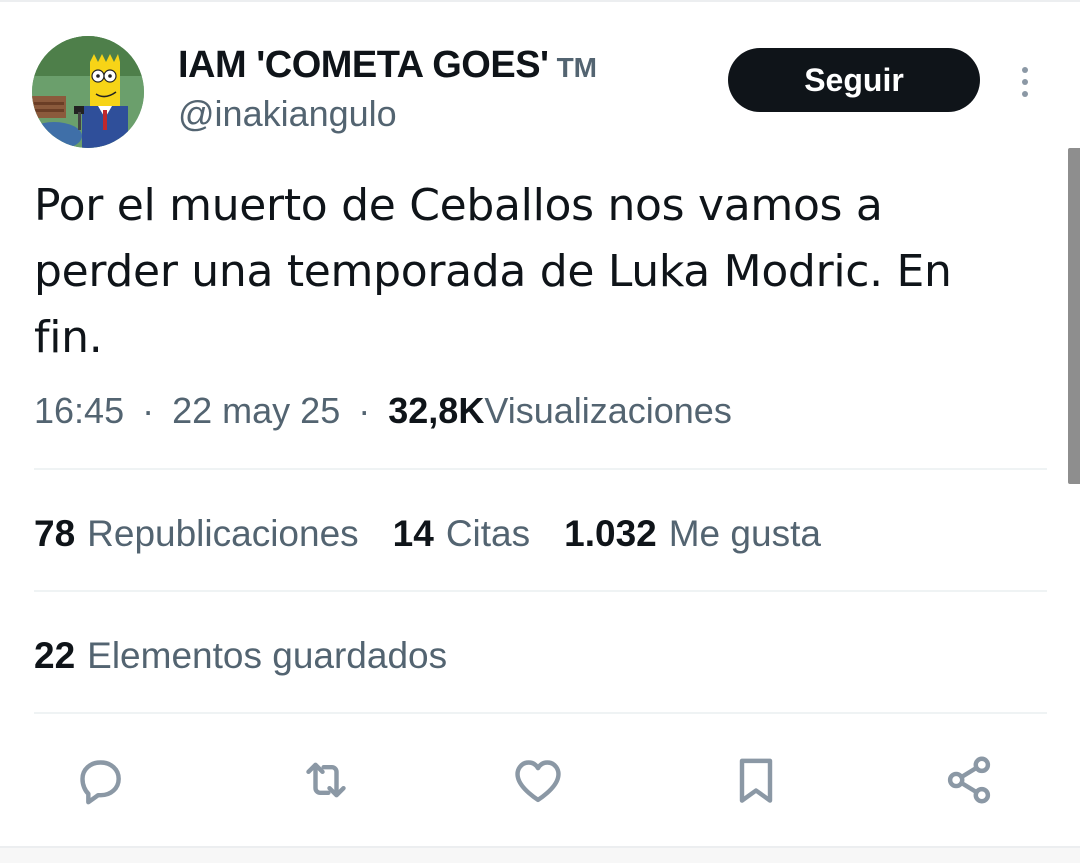 This screenshot has height=863, width=1080. I want to click on reposts-label: Republicaciones, so click(223, 533).